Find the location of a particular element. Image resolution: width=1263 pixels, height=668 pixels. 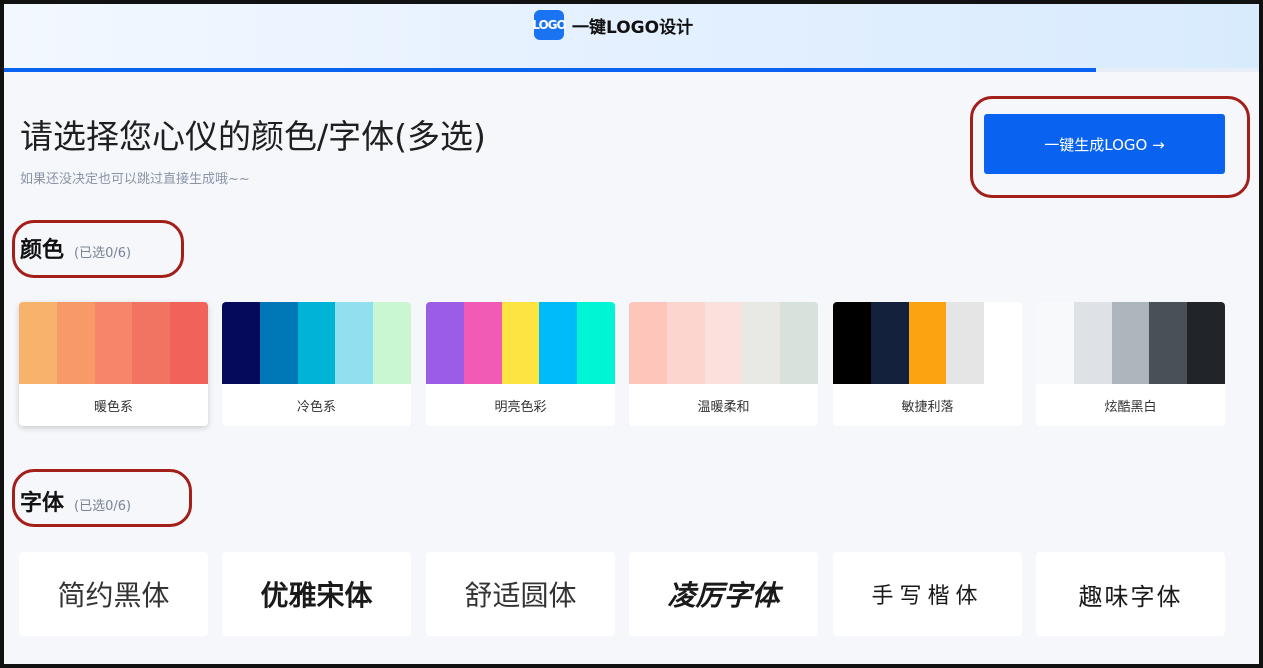

palette-card-soft: 温暖柔和 is located at coordinates (723, 364).